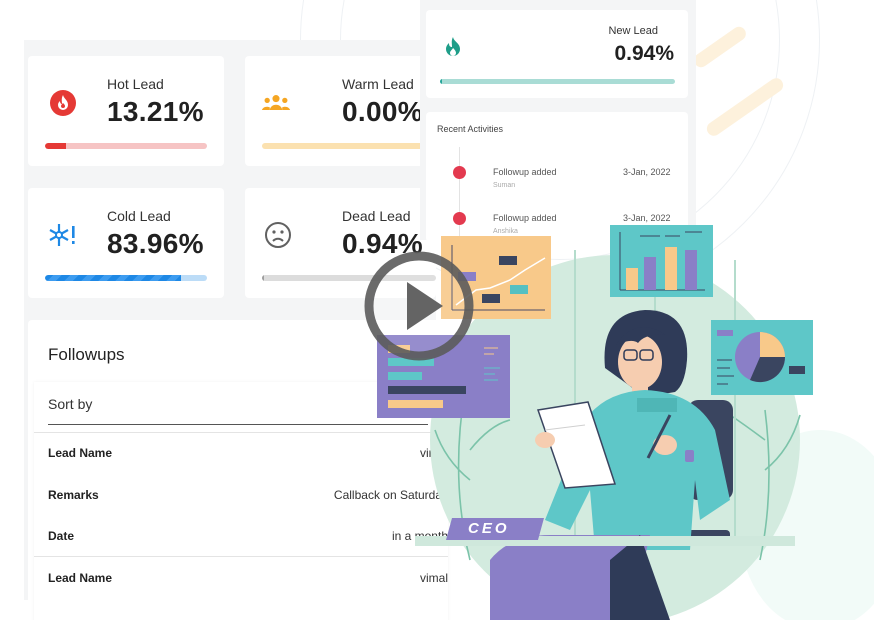 This screenshot has width=874, height=620. What do you see at coordinates (557, 54) in the screenshot?
I see `new-lead-card: New Lead 0.94%` at bounding box center [557, 54].